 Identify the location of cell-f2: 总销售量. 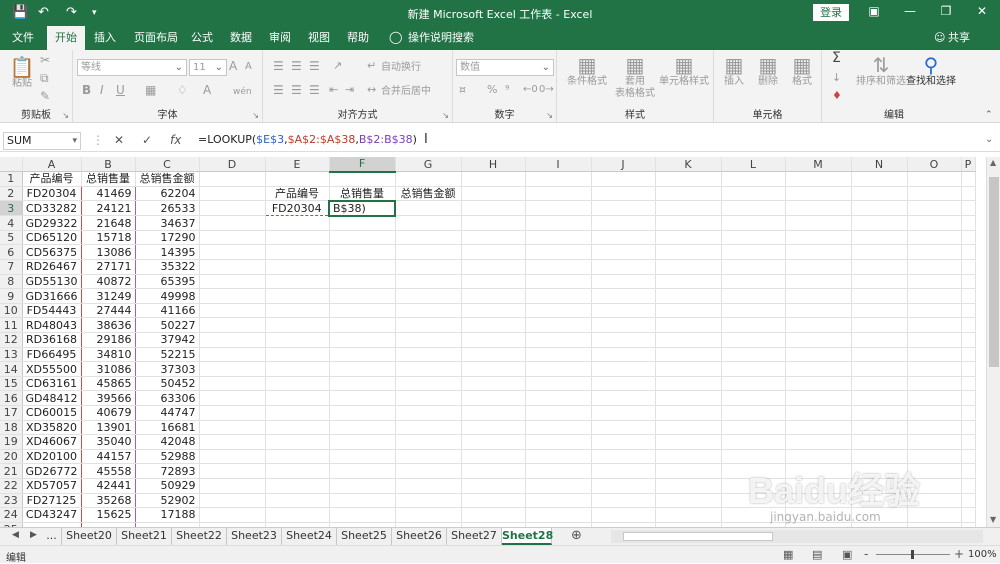
(362, 194).